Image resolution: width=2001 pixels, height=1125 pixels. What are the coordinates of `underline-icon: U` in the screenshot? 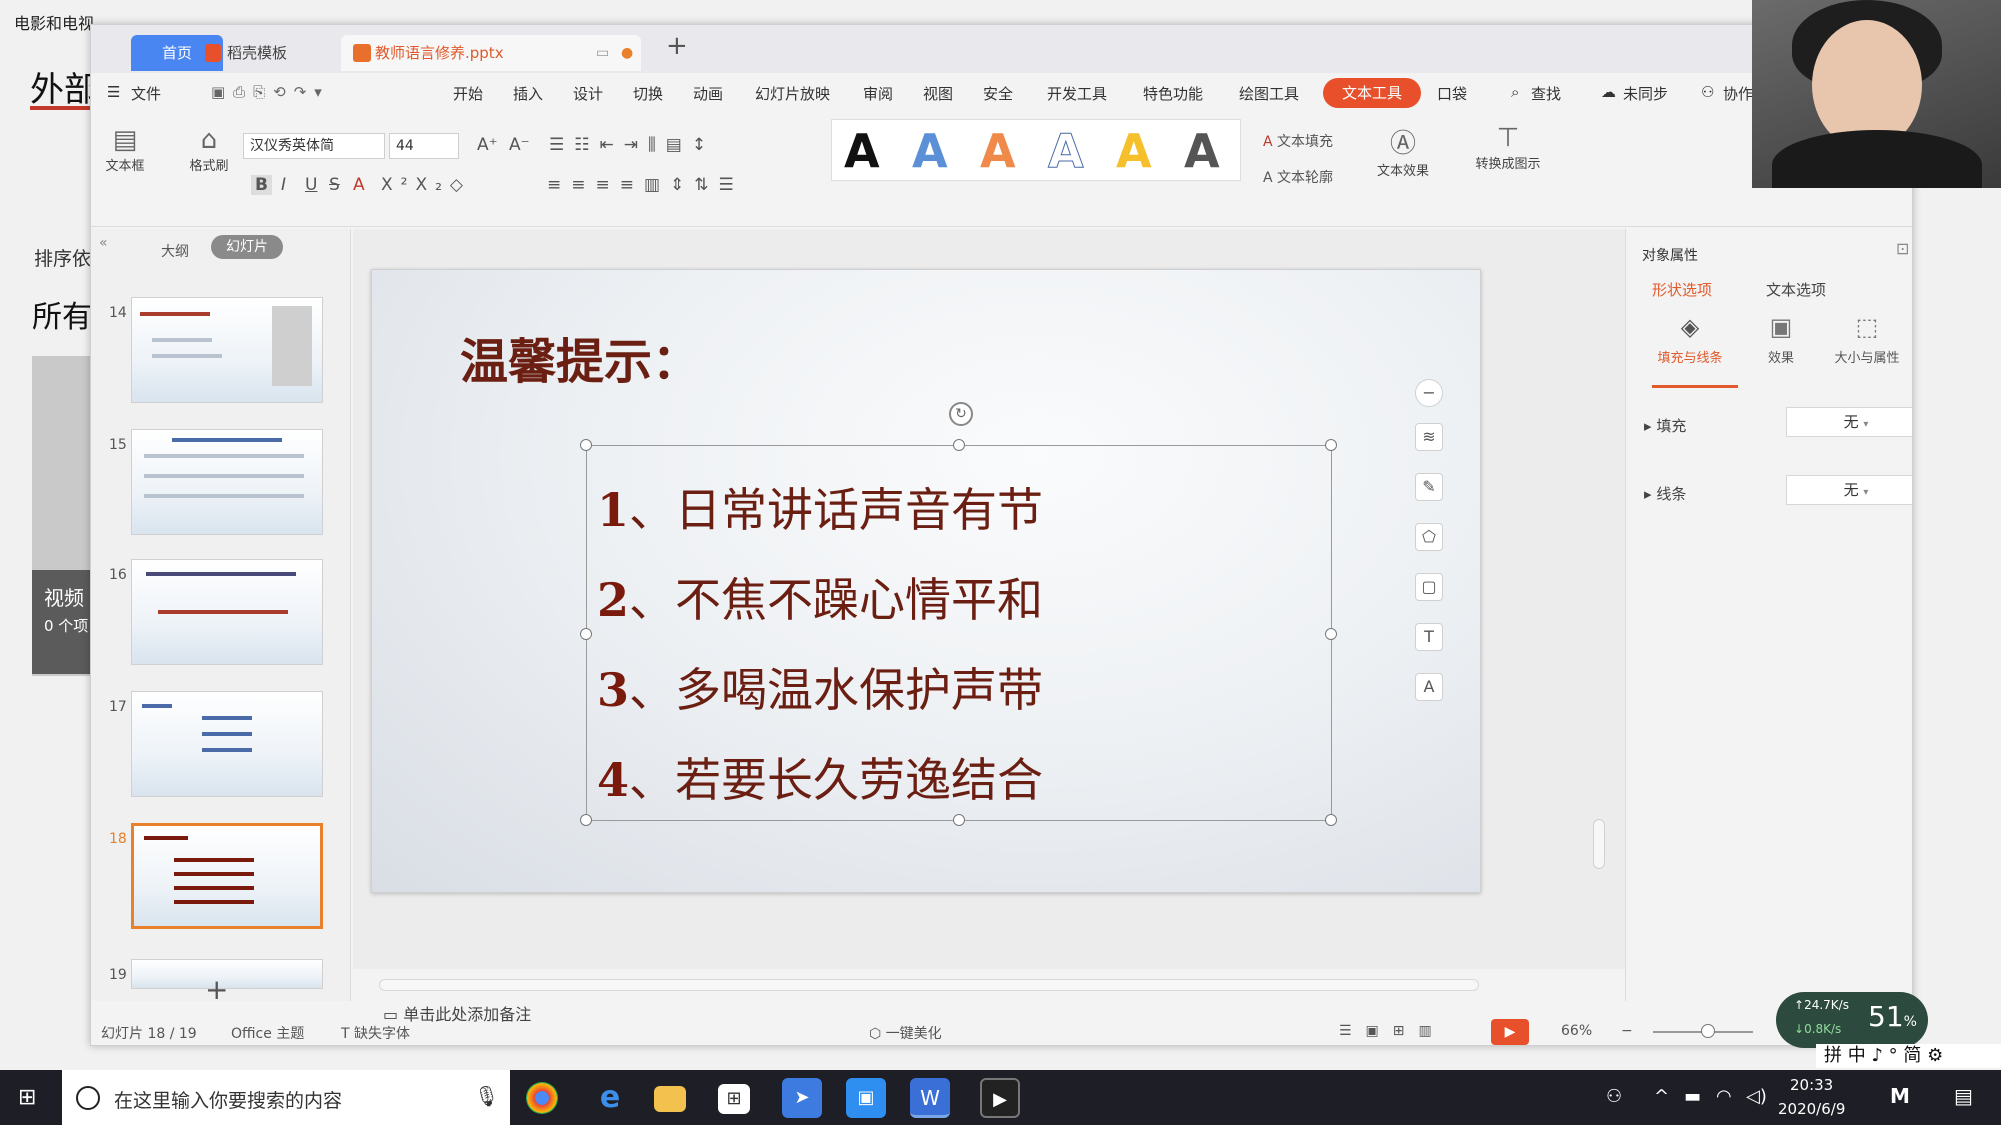 It's located at (311, 185).